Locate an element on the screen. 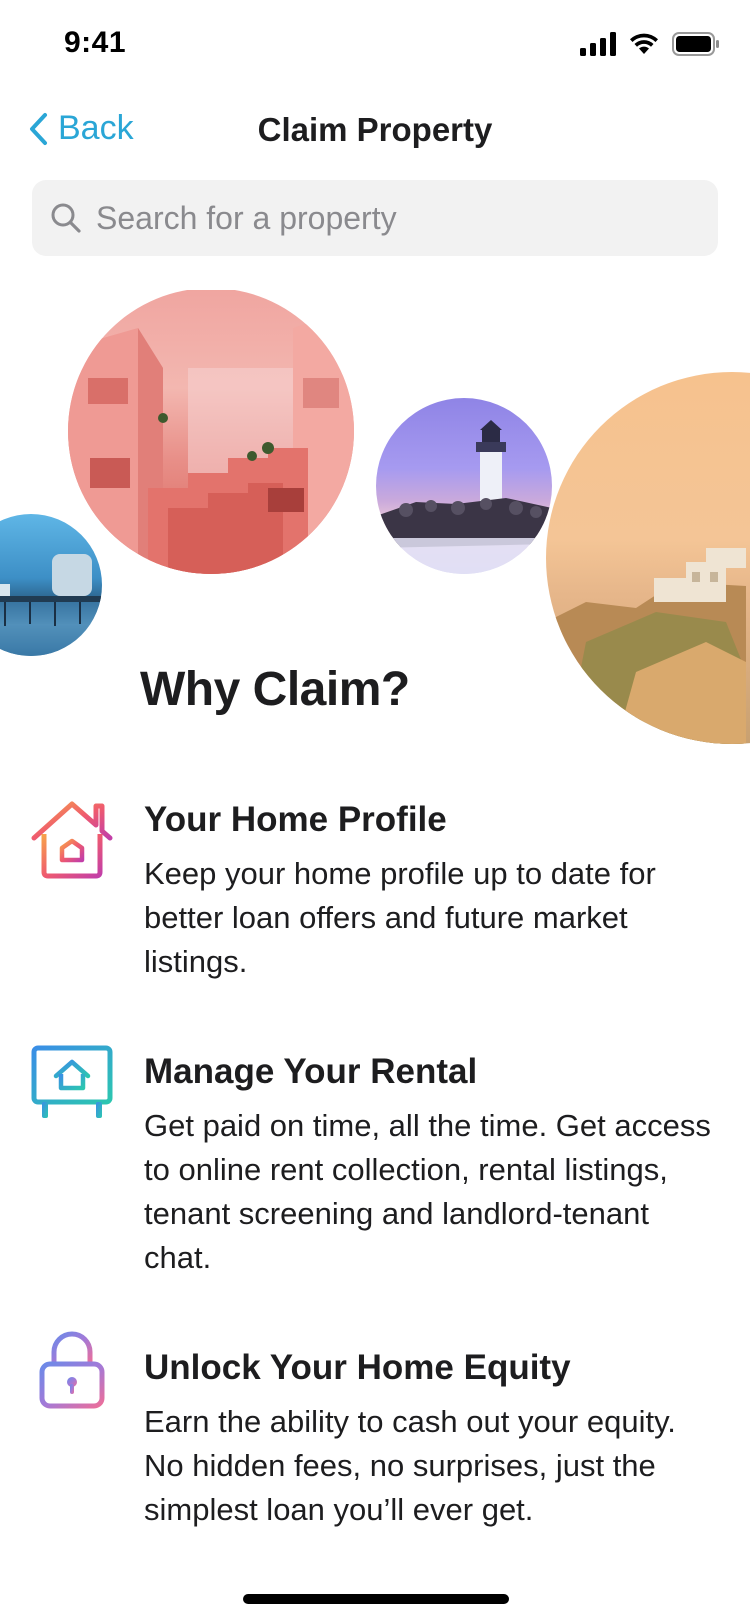 This screenshot has width=750, height=1624. lock-icon is located at coordinates (72, 1370).